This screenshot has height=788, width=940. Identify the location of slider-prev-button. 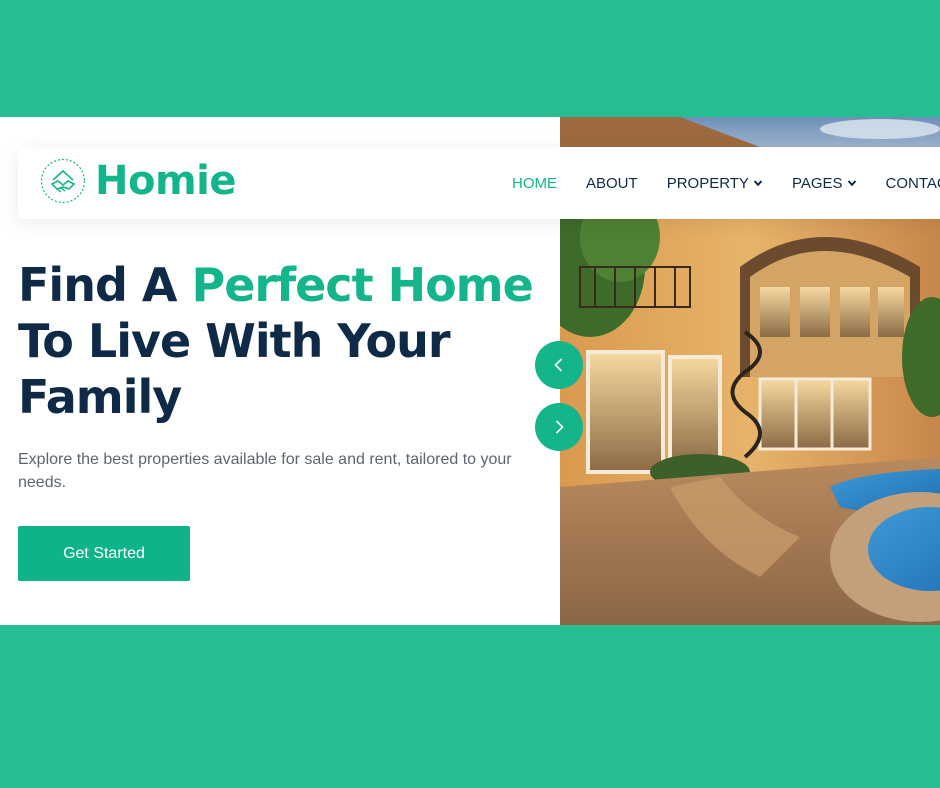
(559, 365).